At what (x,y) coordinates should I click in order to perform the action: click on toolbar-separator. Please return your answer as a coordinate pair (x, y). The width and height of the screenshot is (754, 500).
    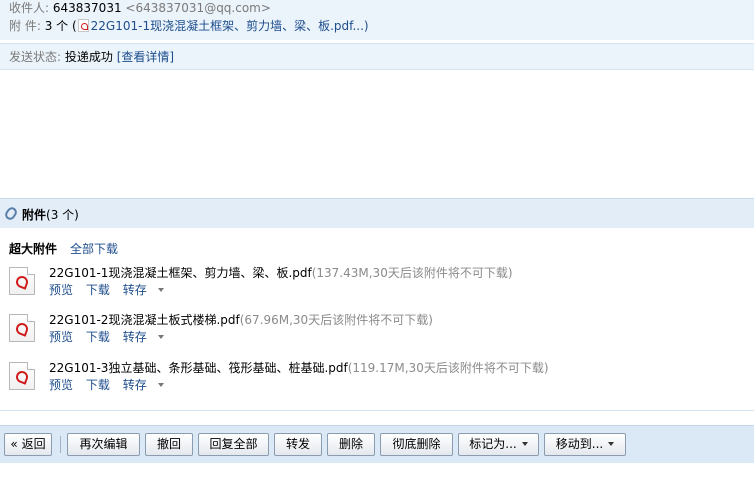
    Looking at the image, I should click on (60, 444).